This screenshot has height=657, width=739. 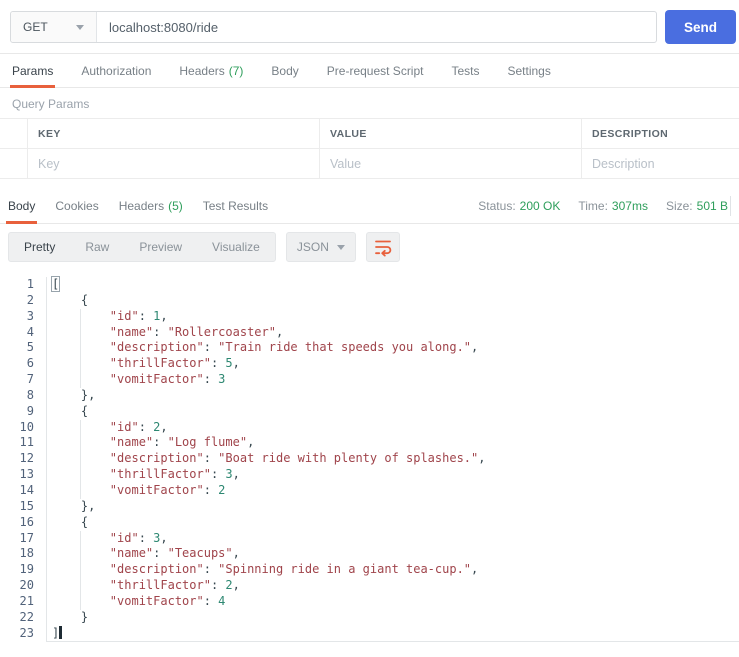 I want to click on code-line: 4 "name": "Rollercoaster",, so click(x=369, y=332).